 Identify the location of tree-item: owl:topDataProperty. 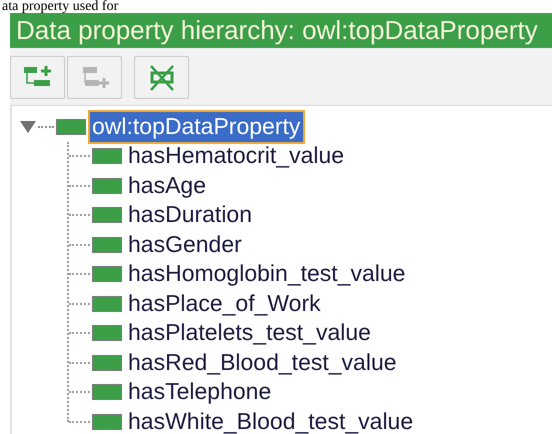
(197, 127).